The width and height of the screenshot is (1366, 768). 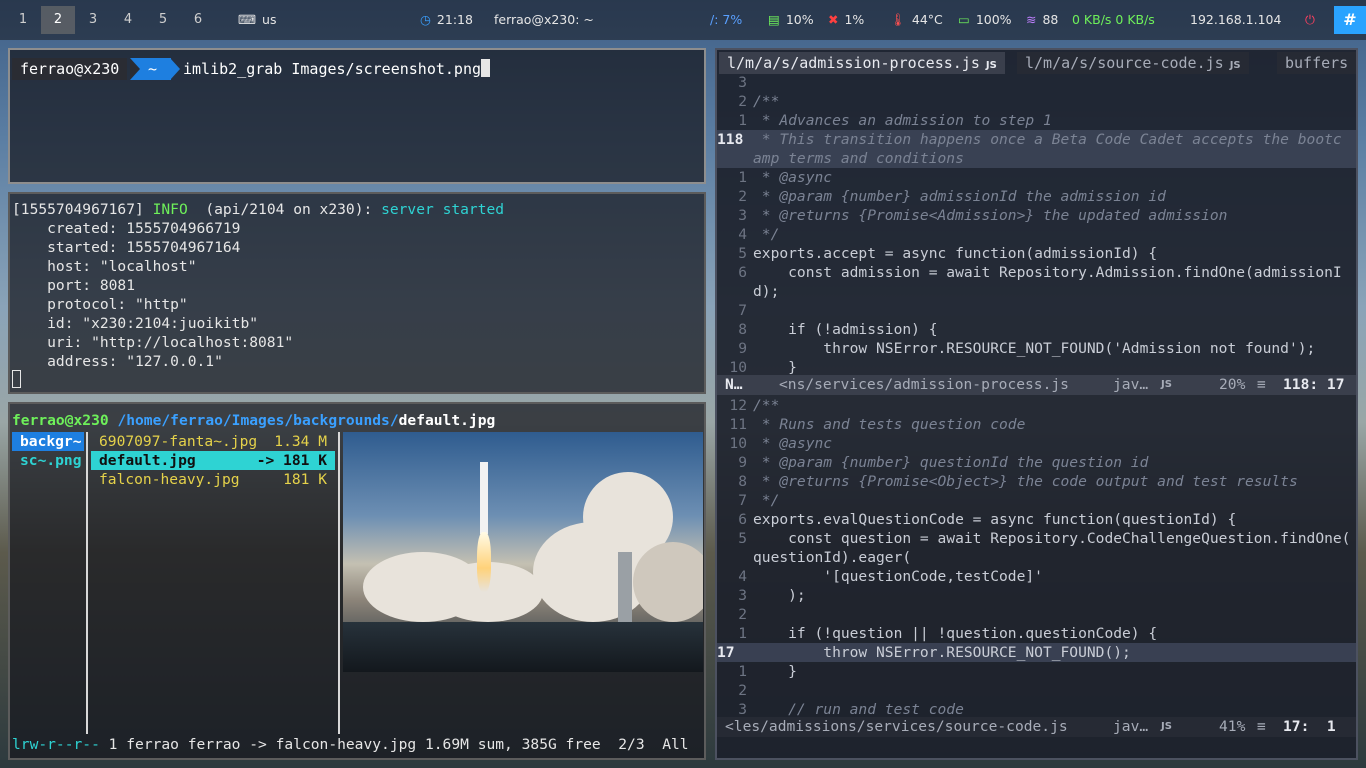 What do you see at coordinates (832, 557) in the screenshot?
I see `code-text: questionId).eager(` at bounding box center [832, 557].